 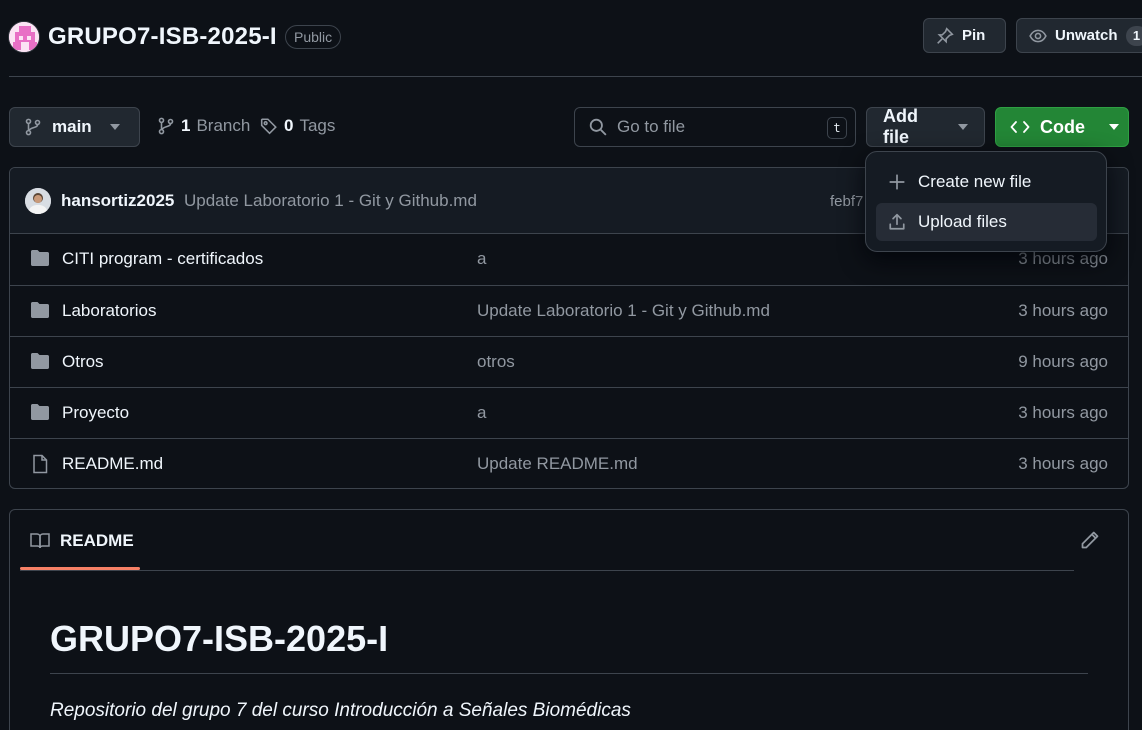 I want to click on readme-tab: README, so click(x=80, y=540).